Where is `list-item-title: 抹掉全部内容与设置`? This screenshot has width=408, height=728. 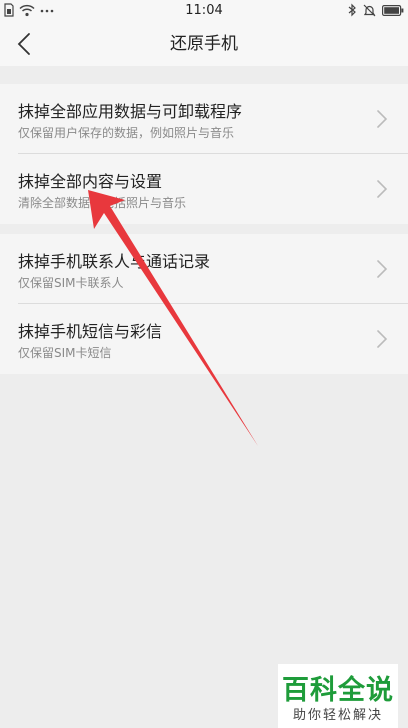 list-item-title: 抹掉全部内容与设置 is located at coordinates (90, 181).